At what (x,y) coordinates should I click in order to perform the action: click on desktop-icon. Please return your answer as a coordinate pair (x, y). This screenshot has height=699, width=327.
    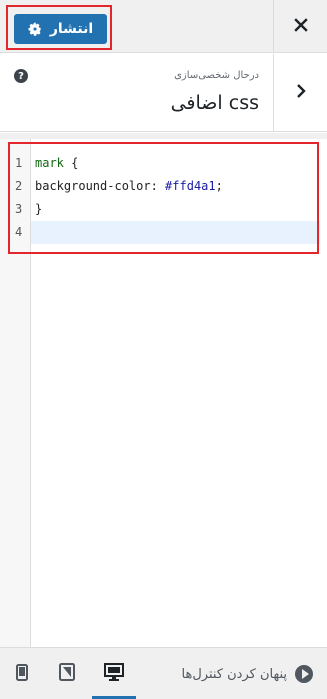
    Looking at the image, I should click on (114, 674).